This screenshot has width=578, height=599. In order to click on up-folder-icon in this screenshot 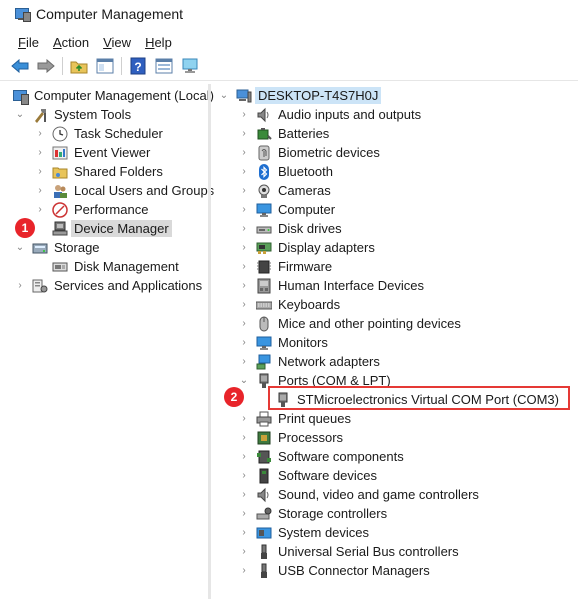, I will do `click(79, 66)`.